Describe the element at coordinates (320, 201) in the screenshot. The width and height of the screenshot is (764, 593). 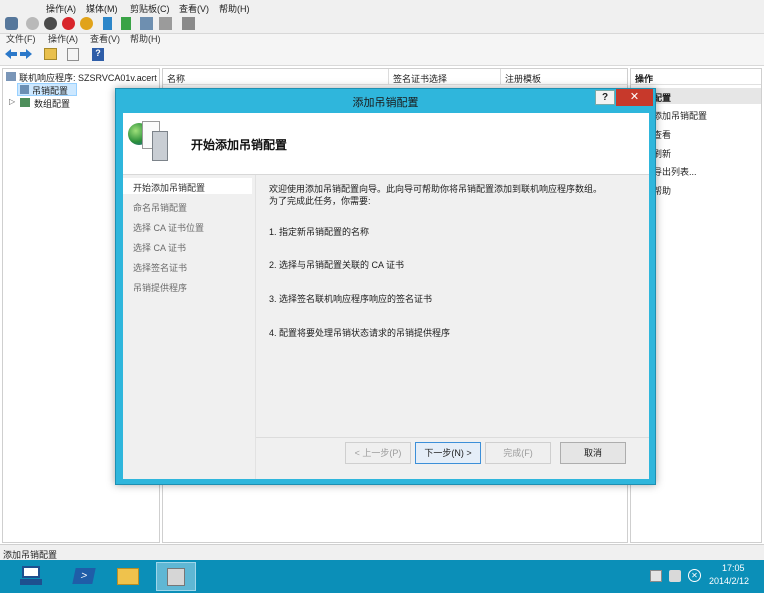
I see `intro-line-2: 为了完成此任务，你需要:` at that location.